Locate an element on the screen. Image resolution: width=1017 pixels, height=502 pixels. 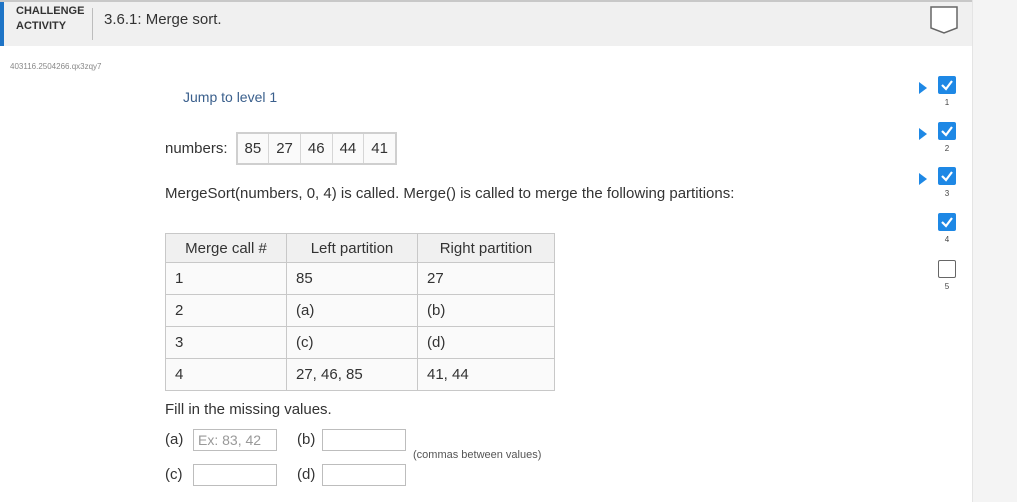
cell-right-partition: 27 is located at coordinates (486, 278).